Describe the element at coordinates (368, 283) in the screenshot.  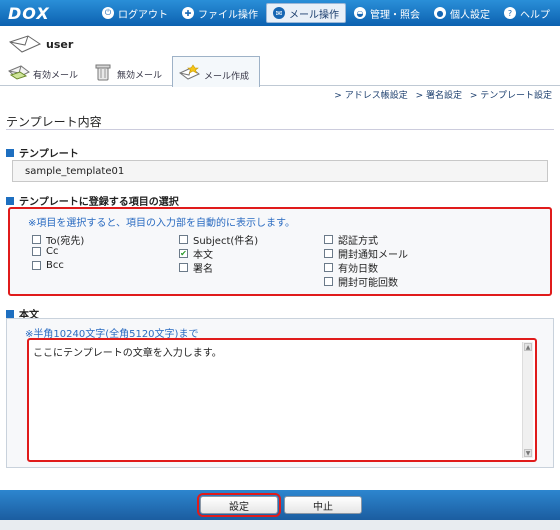
I see `checkbox-label: 開封可能回数` at that location.